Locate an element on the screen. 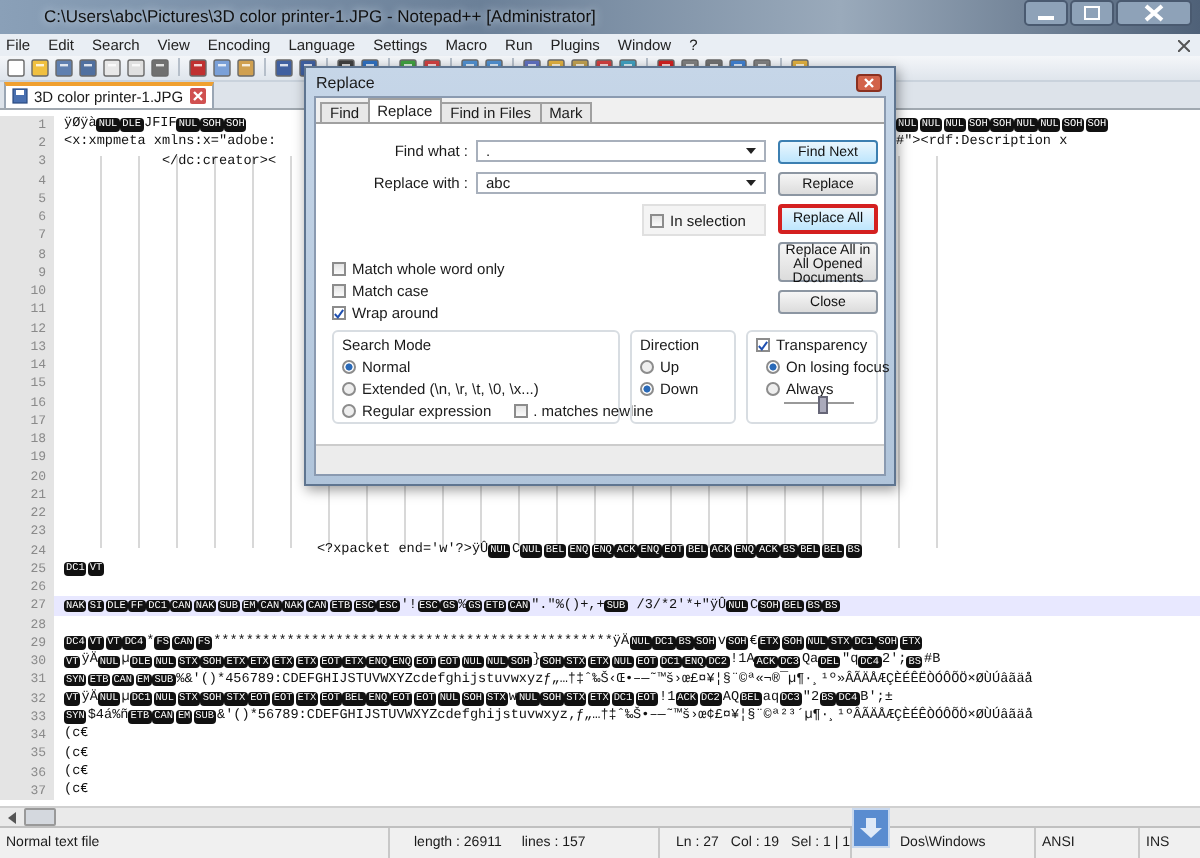  minimize-icon is located at coordinates (1046, 13).